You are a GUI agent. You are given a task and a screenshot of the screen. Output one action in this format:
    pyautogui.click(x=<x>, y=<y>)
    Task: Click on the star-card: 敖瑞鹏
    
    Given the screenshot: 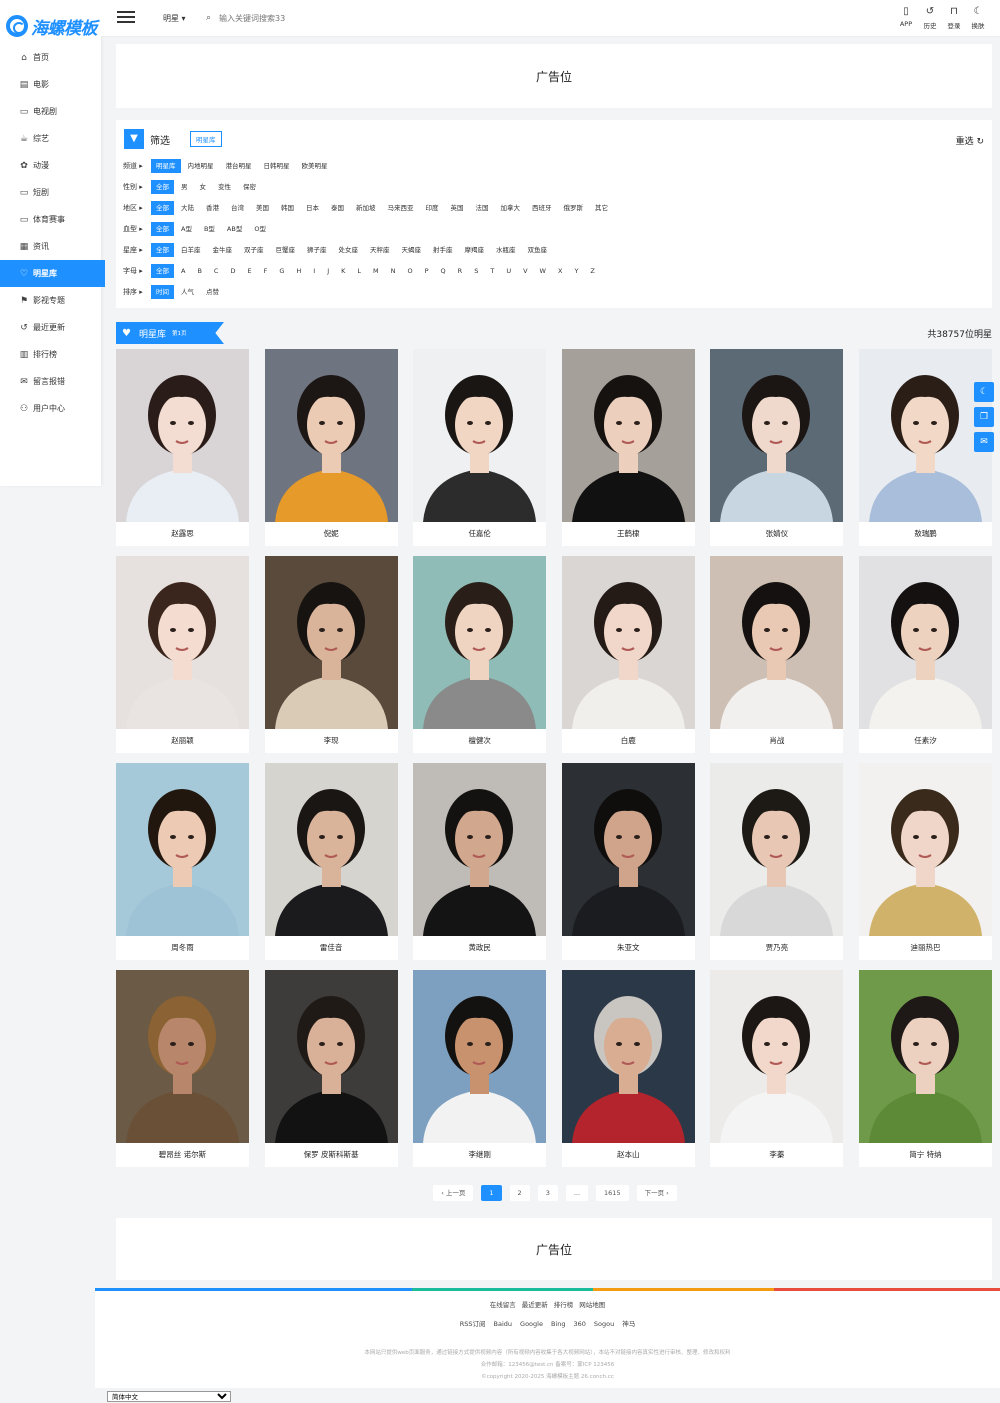 What is the action you would take?
    pyautogui.click(x=925, y=447)
    